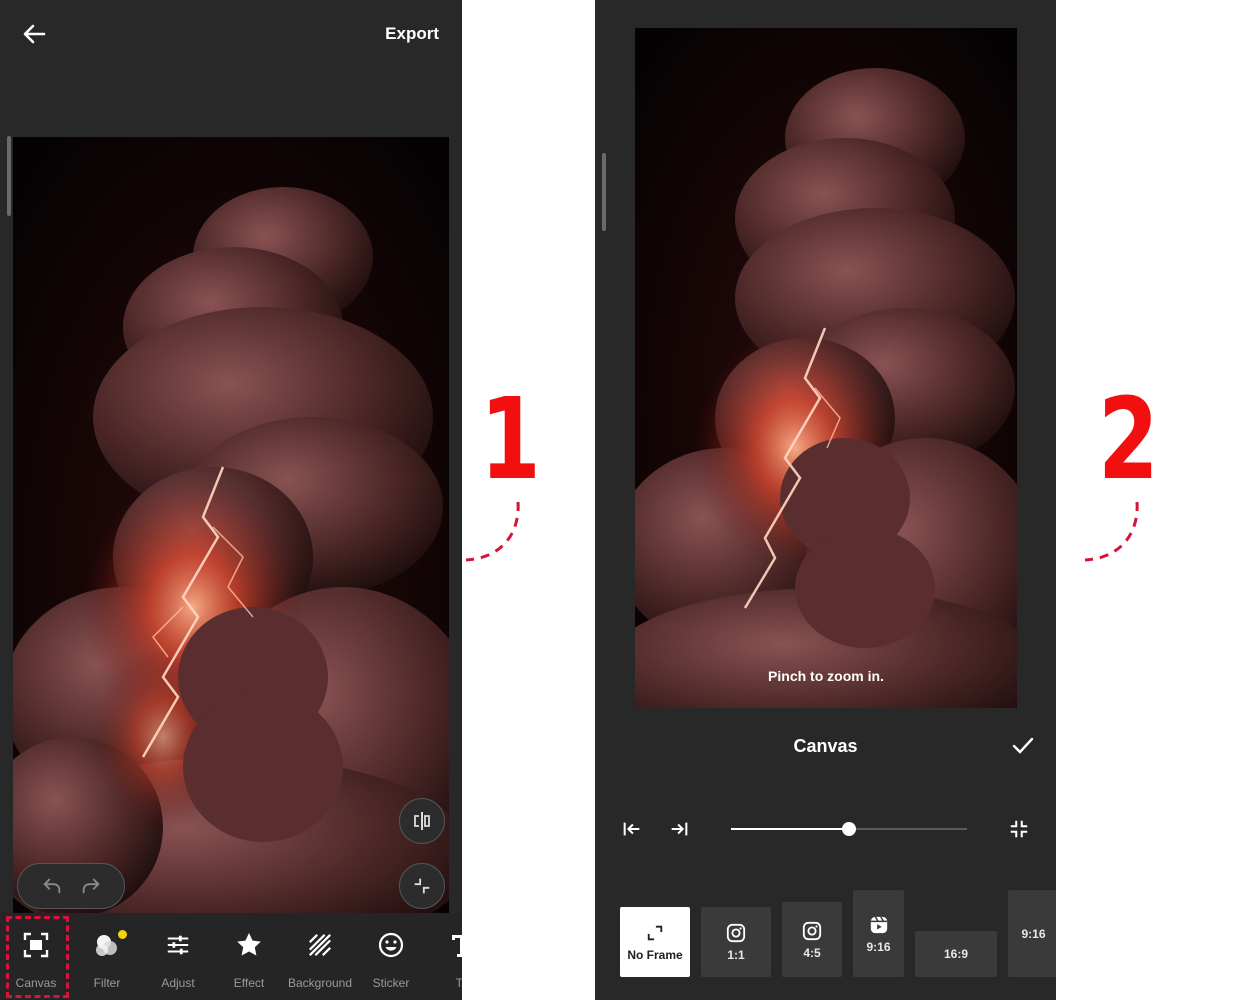 This screenshot has height=1000, width=1235. I want to click on smiley-icon, so click(391, 945).